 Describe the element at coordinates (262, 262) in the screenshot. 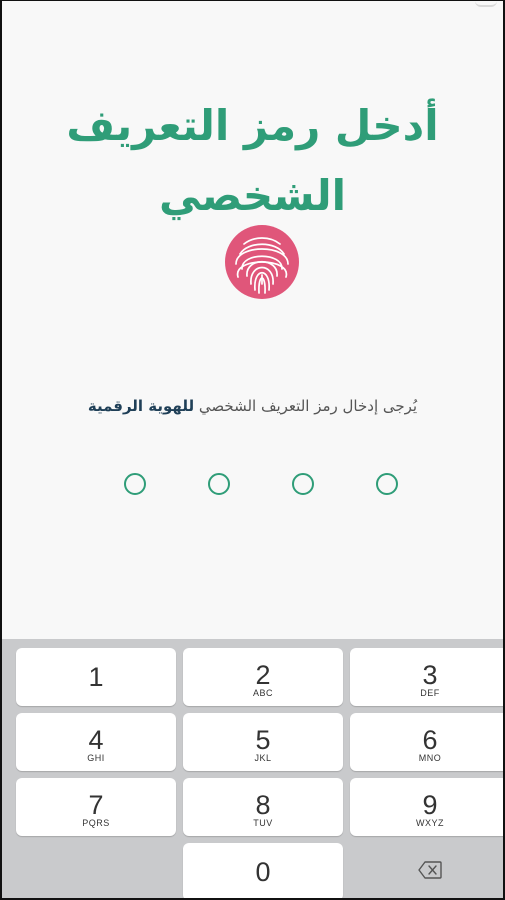

I see `fingerprint-icon` at that location.